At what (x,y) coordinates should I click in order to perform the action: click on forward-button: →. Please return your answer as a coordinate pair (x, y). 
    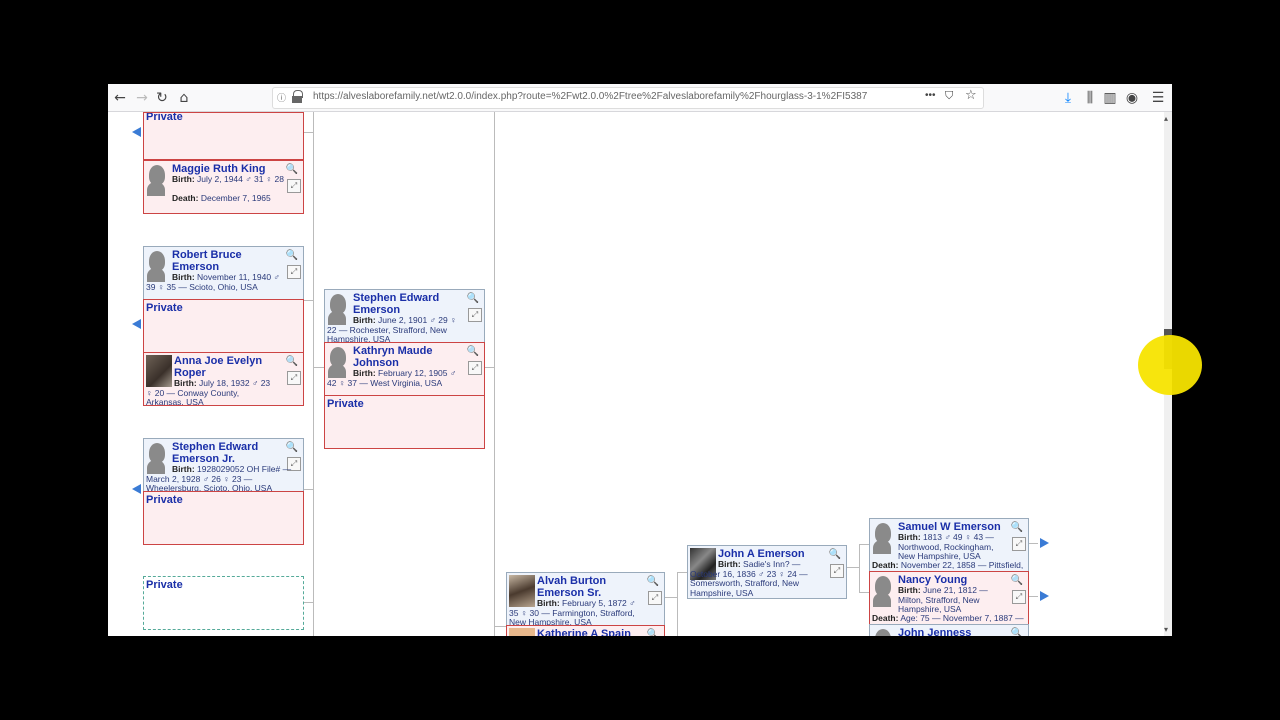
    Looking at the image, I should click on (142, 98).